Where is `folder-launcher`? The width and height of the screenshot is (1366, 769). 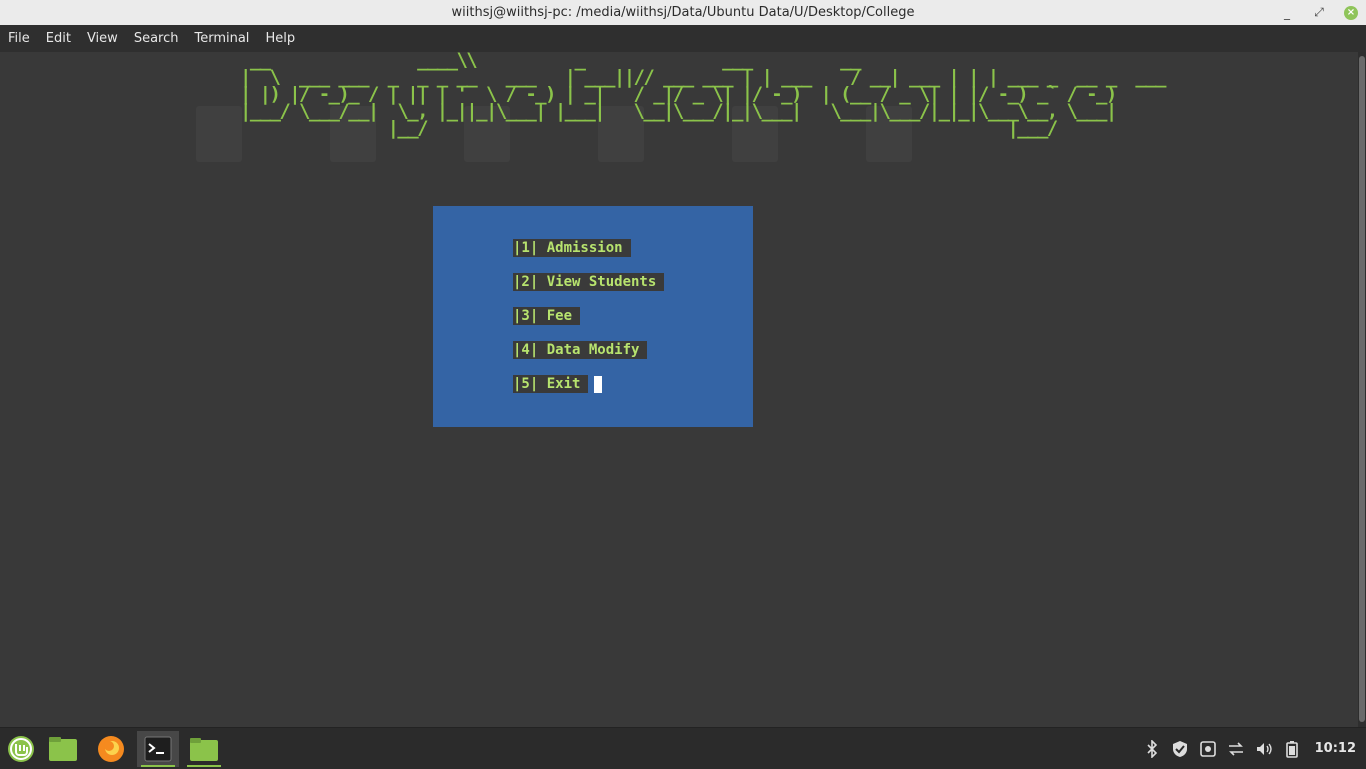
folder-launcher is located at coordinates (204, 749).